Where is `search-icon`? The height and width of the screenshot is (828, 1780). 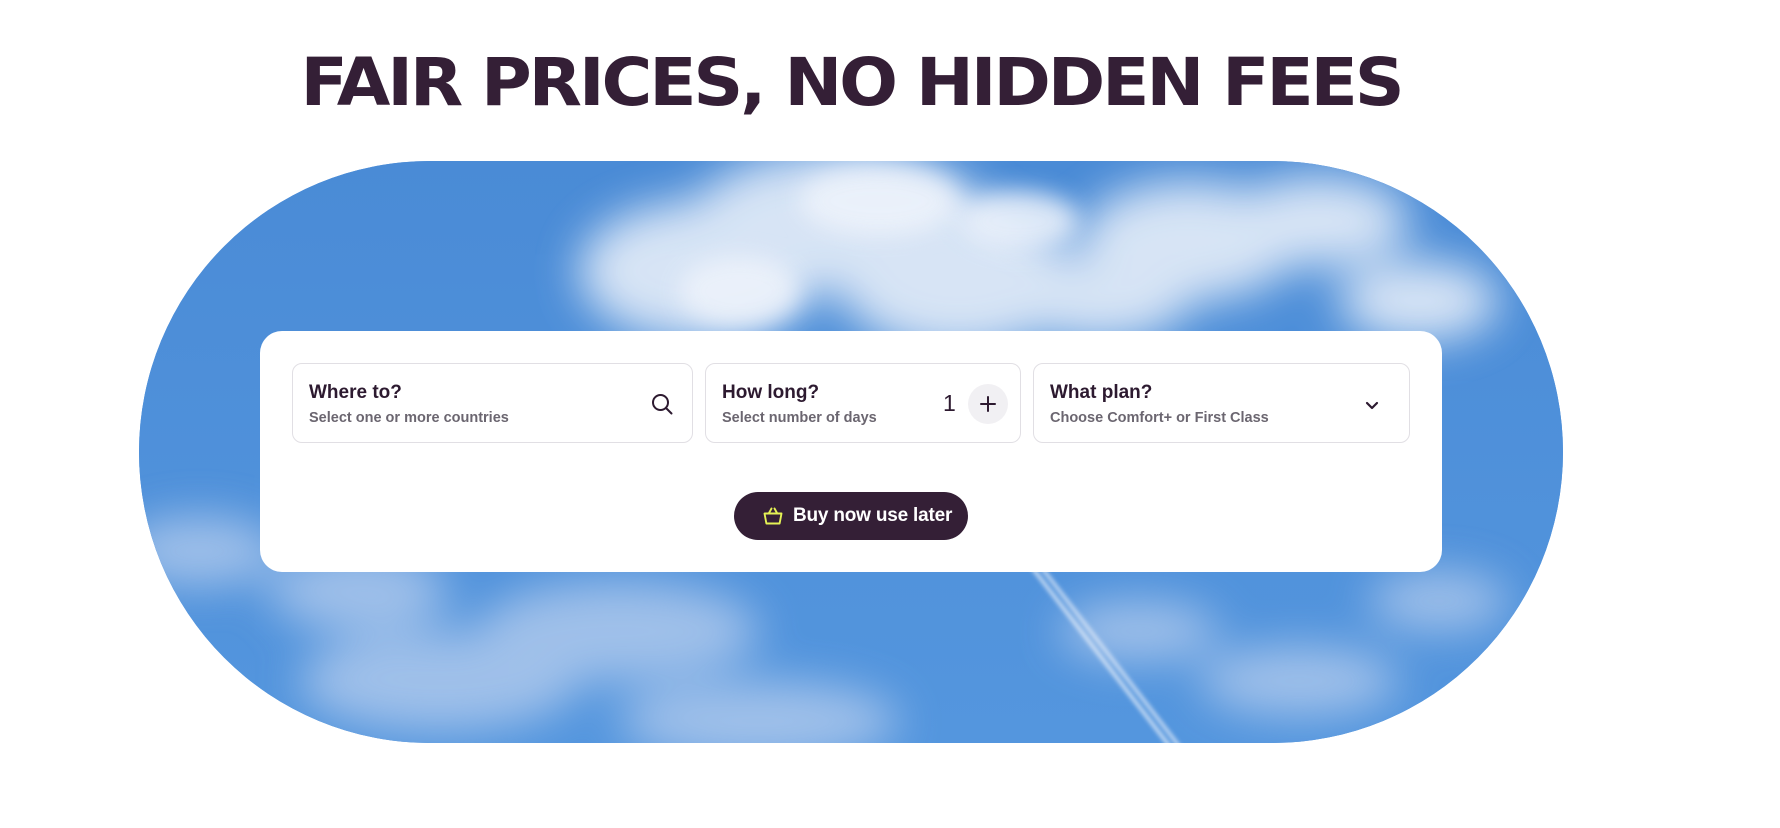 search-icon is located at coordinates (662, 404).